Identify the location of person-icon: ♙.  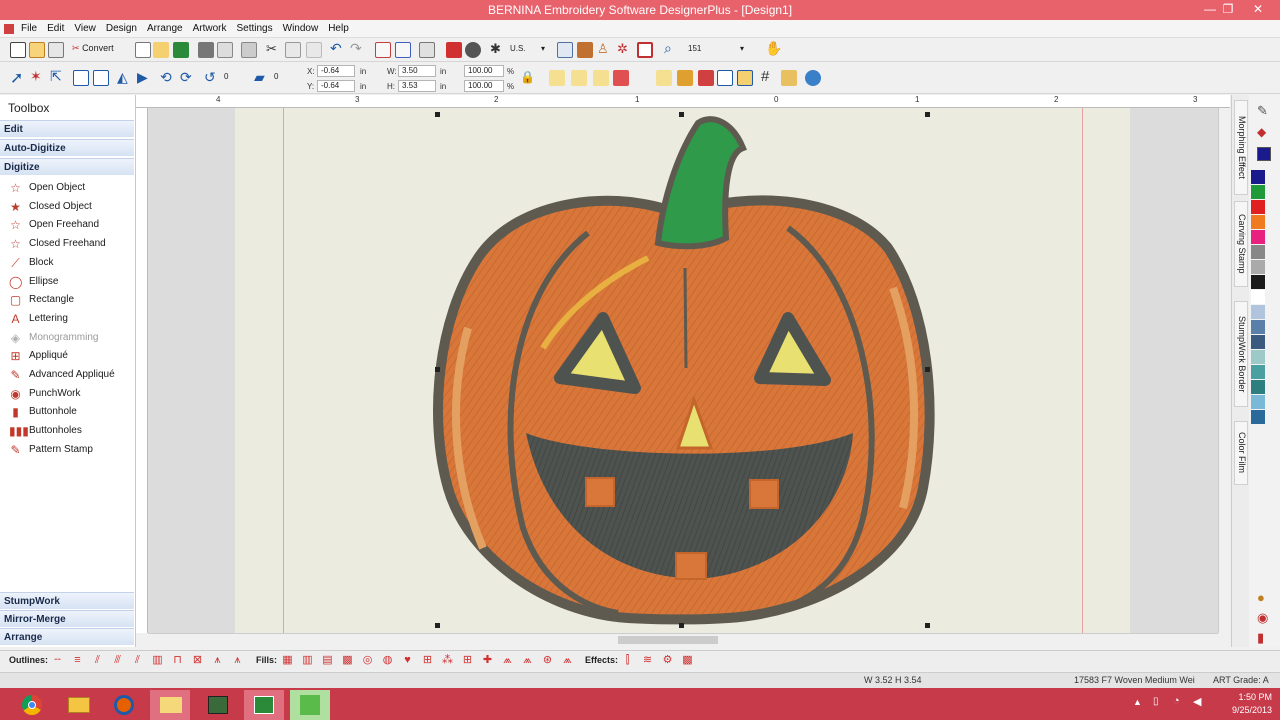
(603, 49).